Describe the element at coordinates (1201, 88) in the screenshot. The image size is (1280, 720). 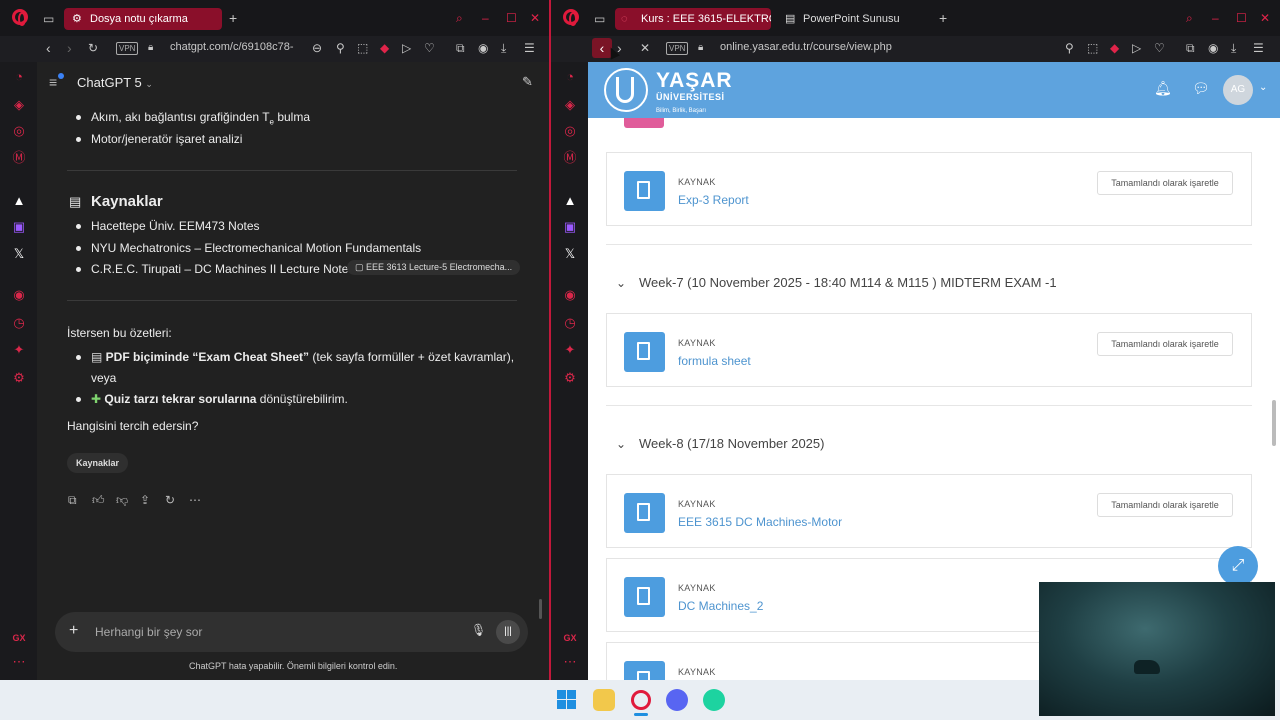
I see `messages-icon: 💬︎` at that location.